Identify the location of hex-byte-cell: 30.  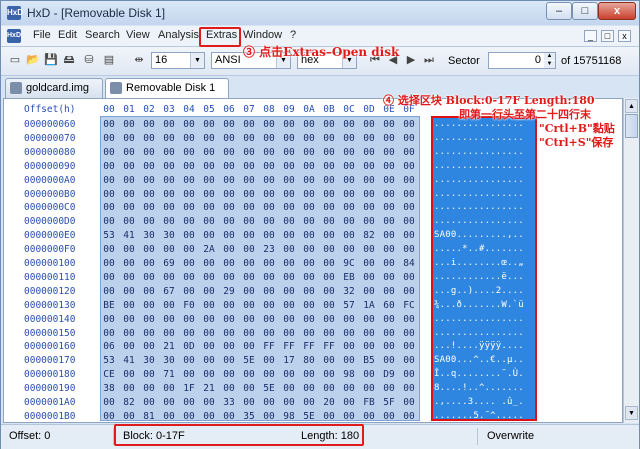
(169, 360).